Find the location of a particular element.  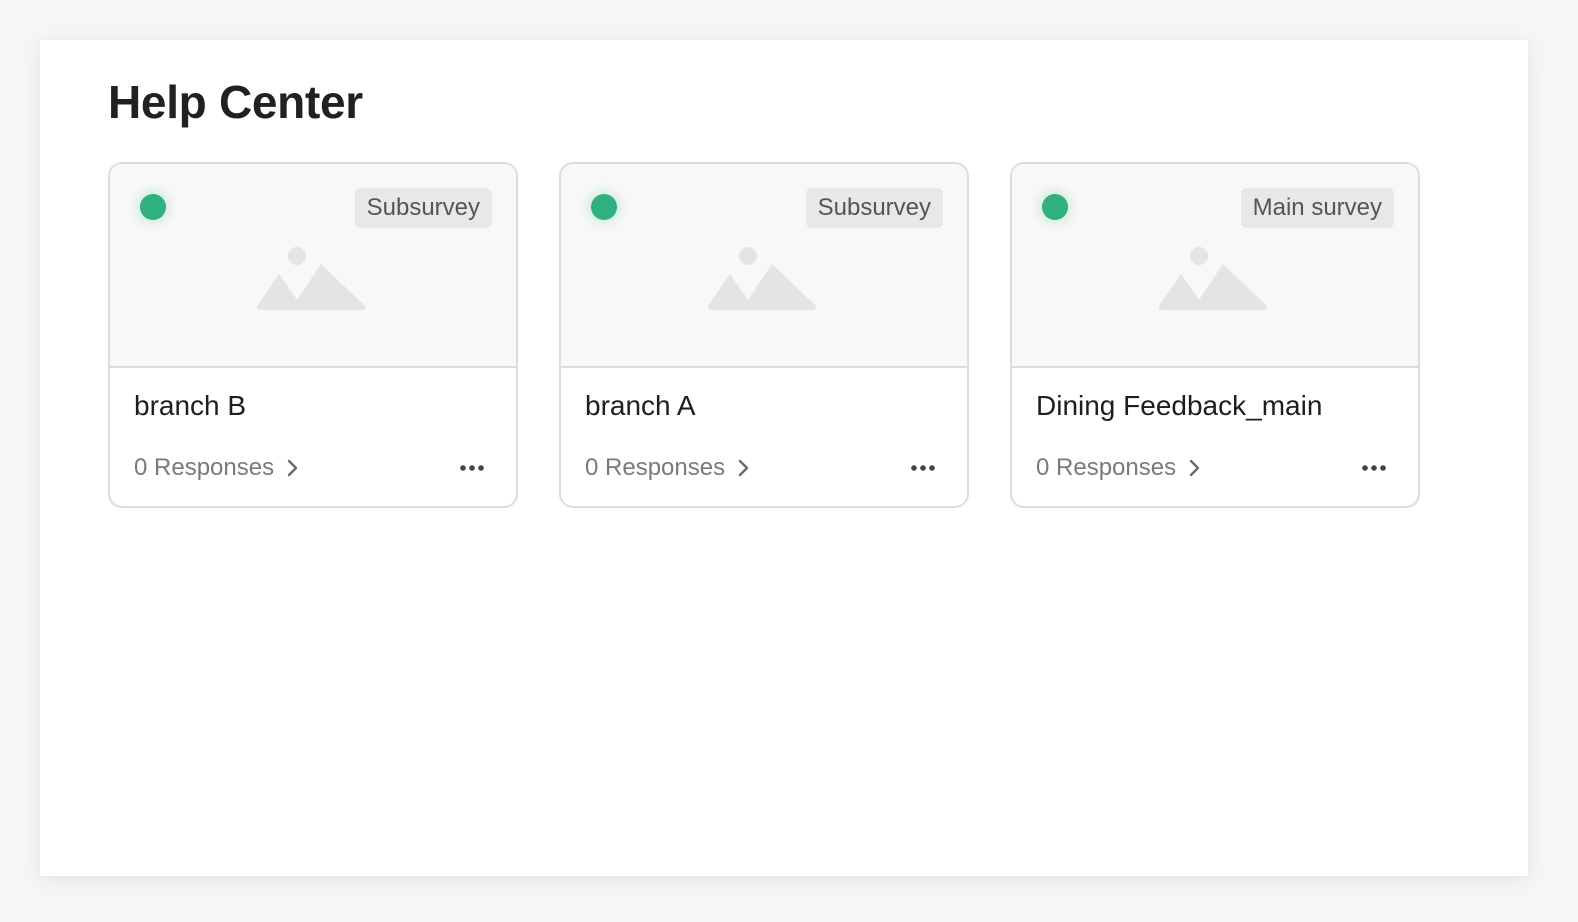

survey-card: Subsurvey branch A 0 Responses is located at coordinates (764, 335).